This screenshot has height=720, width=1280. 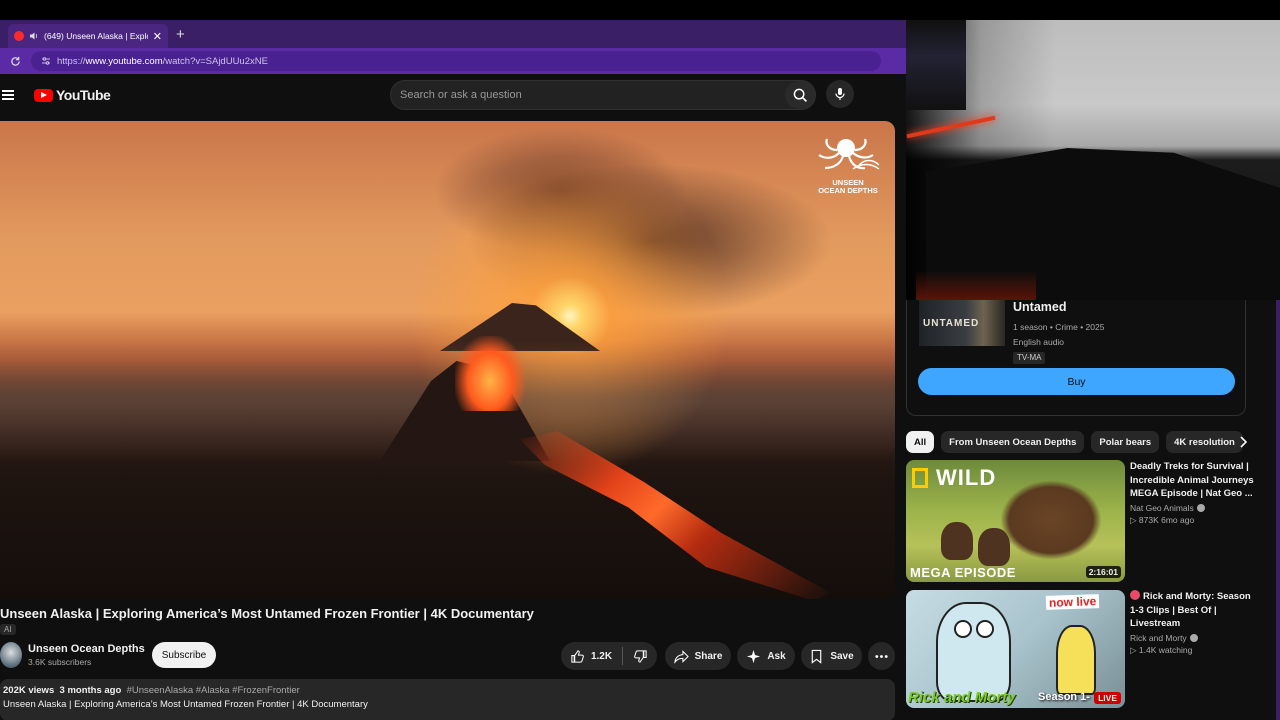 What do you see at coordinates (71, 61) in the screenshot?
I see `url-scheme: https://` at bounding box center [71, 61].